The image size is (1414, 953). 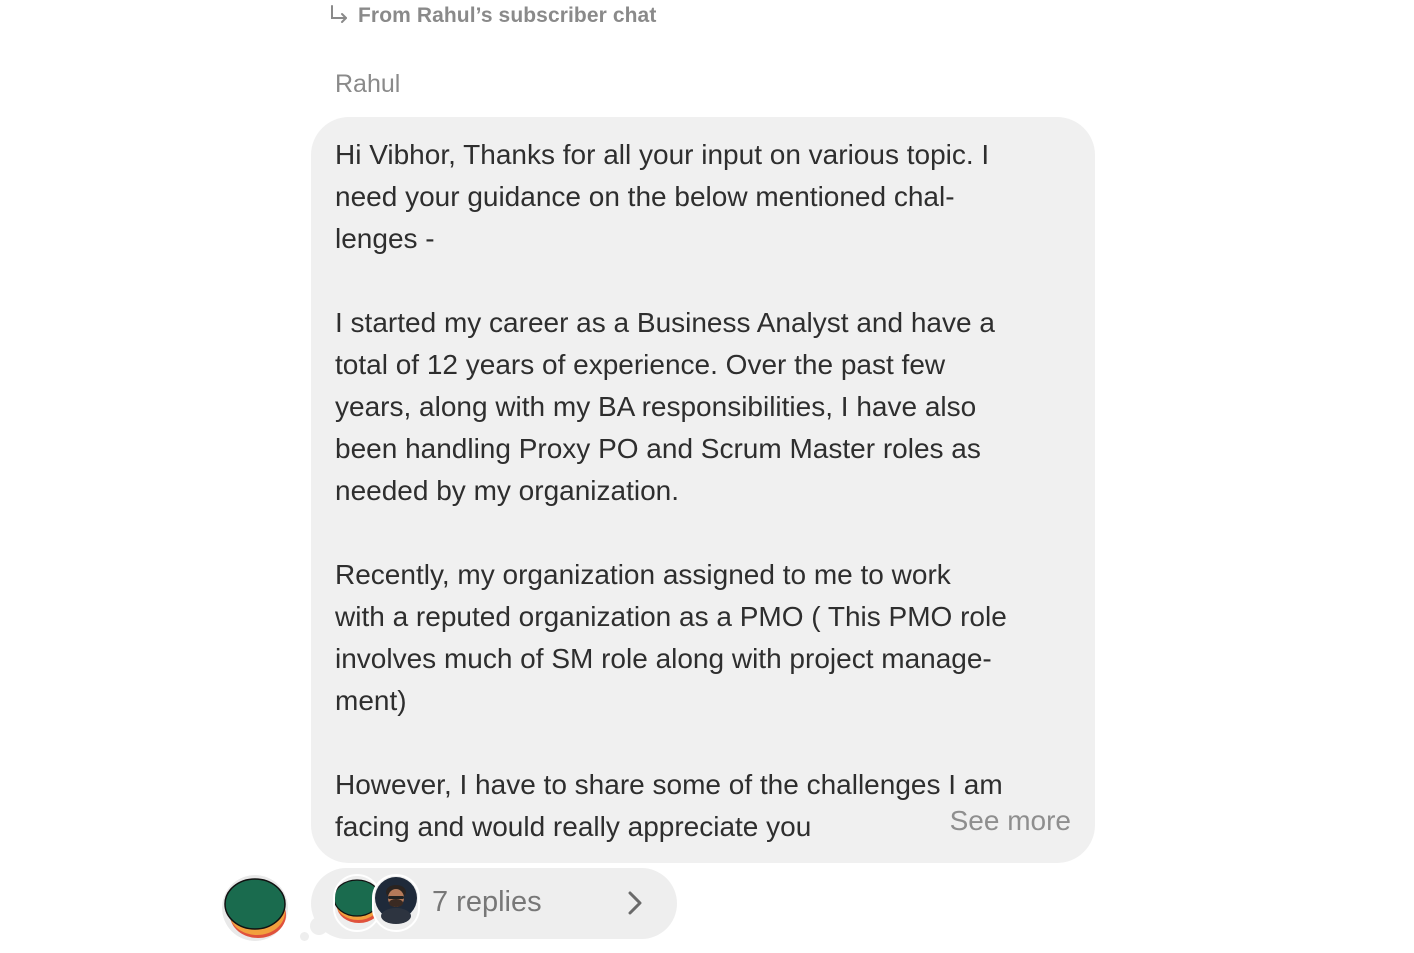 I want to click on thread-replies-button: 7 replies, so click(x=494, y=903).